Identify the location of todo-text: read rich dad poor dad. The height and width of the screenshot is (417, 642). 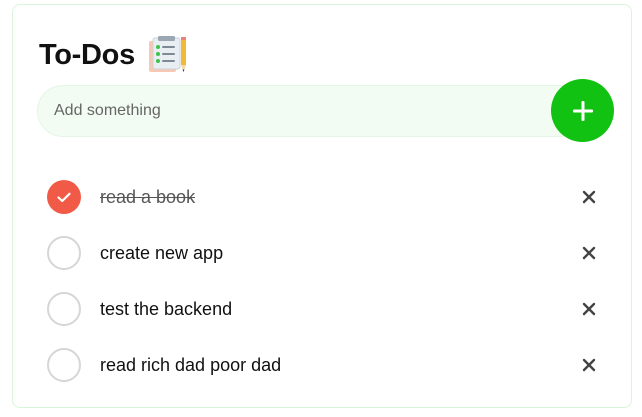
(190, 365).